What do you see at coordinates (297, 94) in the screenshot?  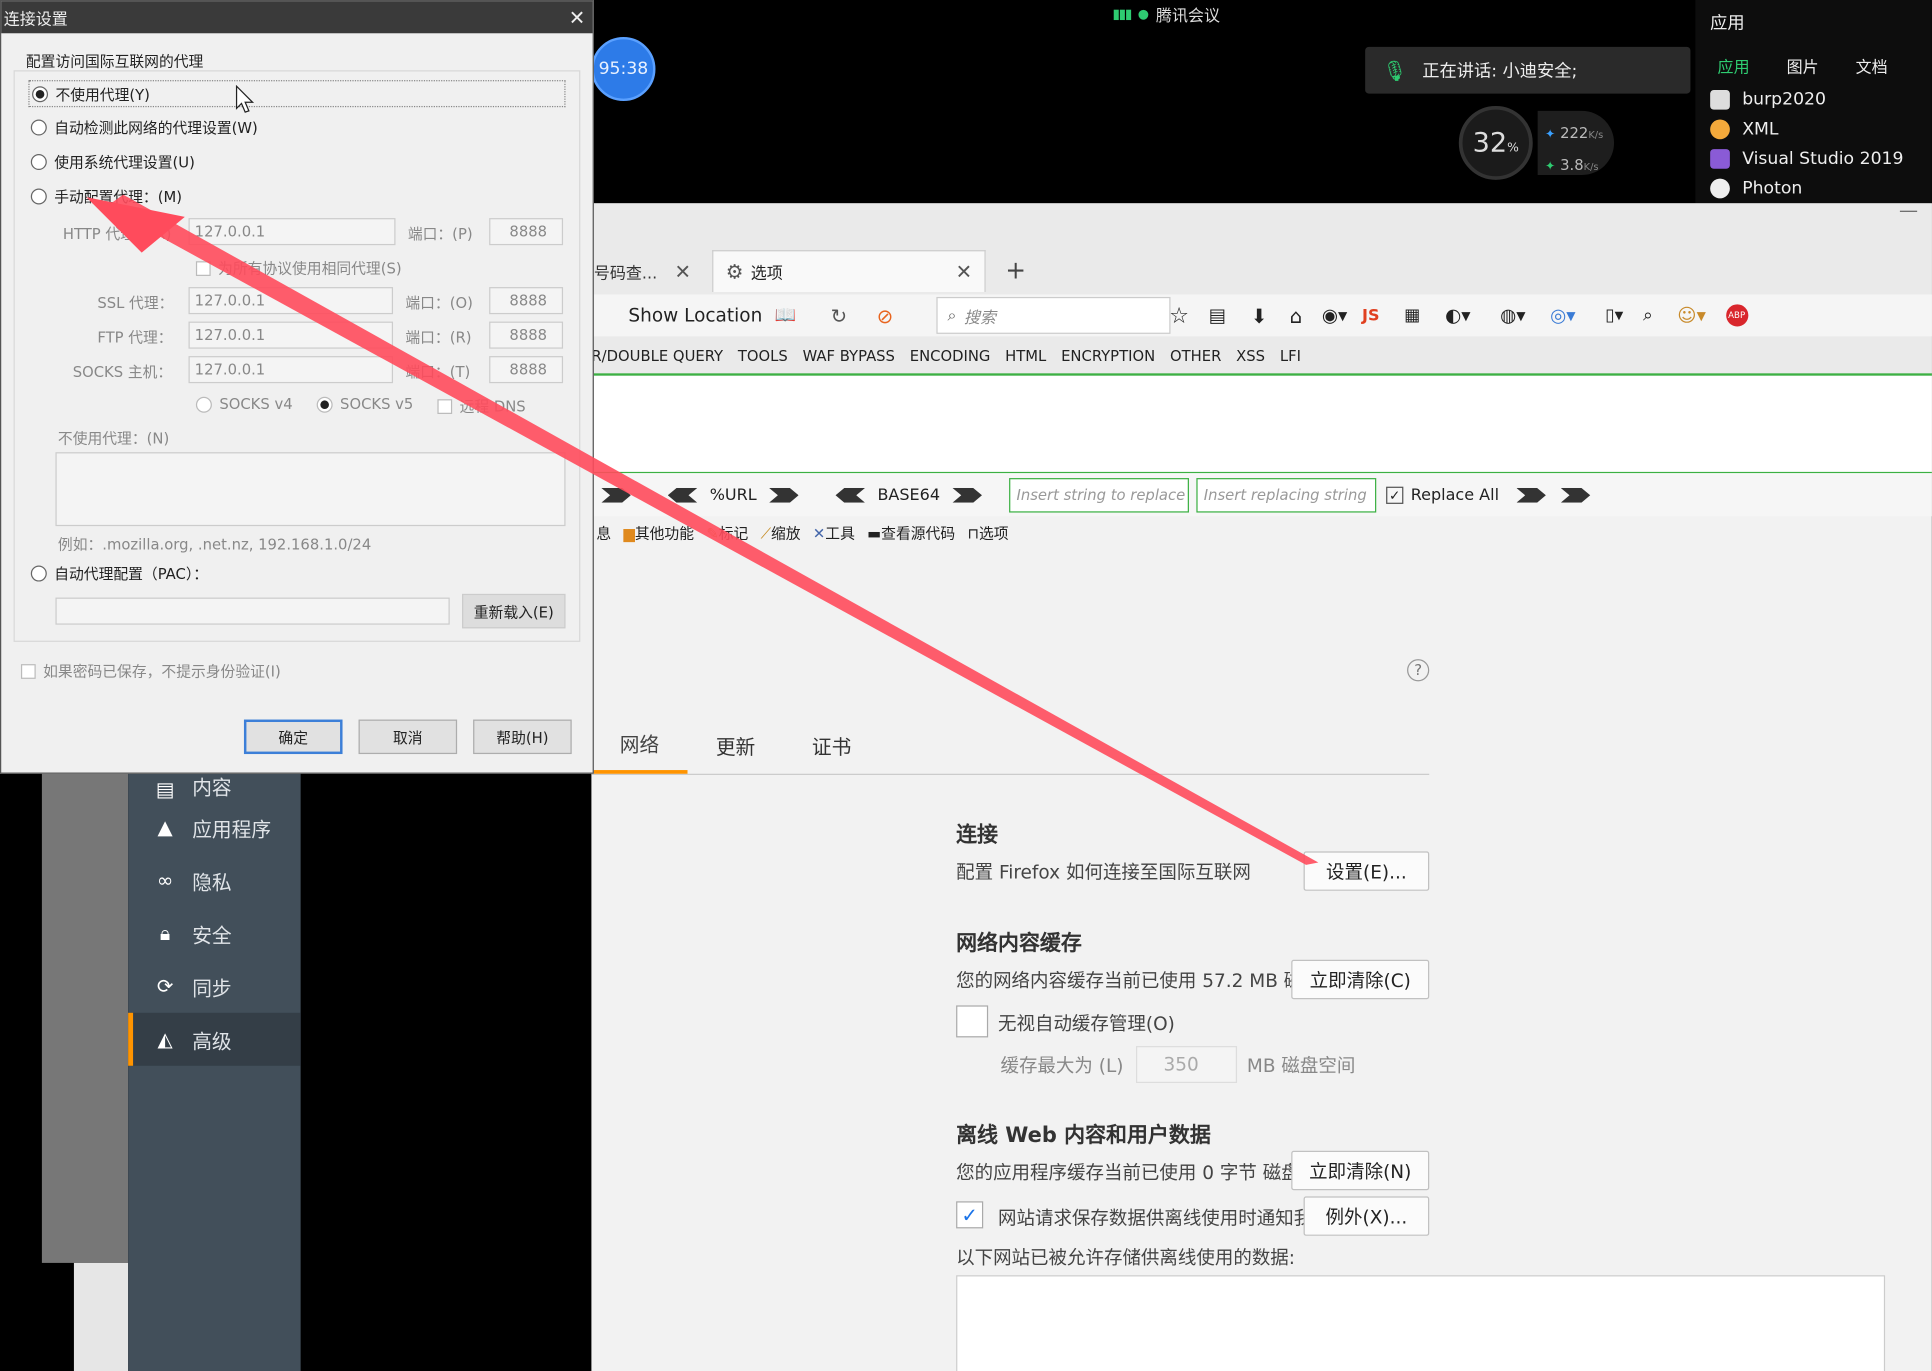 I see `radio-no-proxy: 不使用代理(Y)` at bounding box center [297, 94].